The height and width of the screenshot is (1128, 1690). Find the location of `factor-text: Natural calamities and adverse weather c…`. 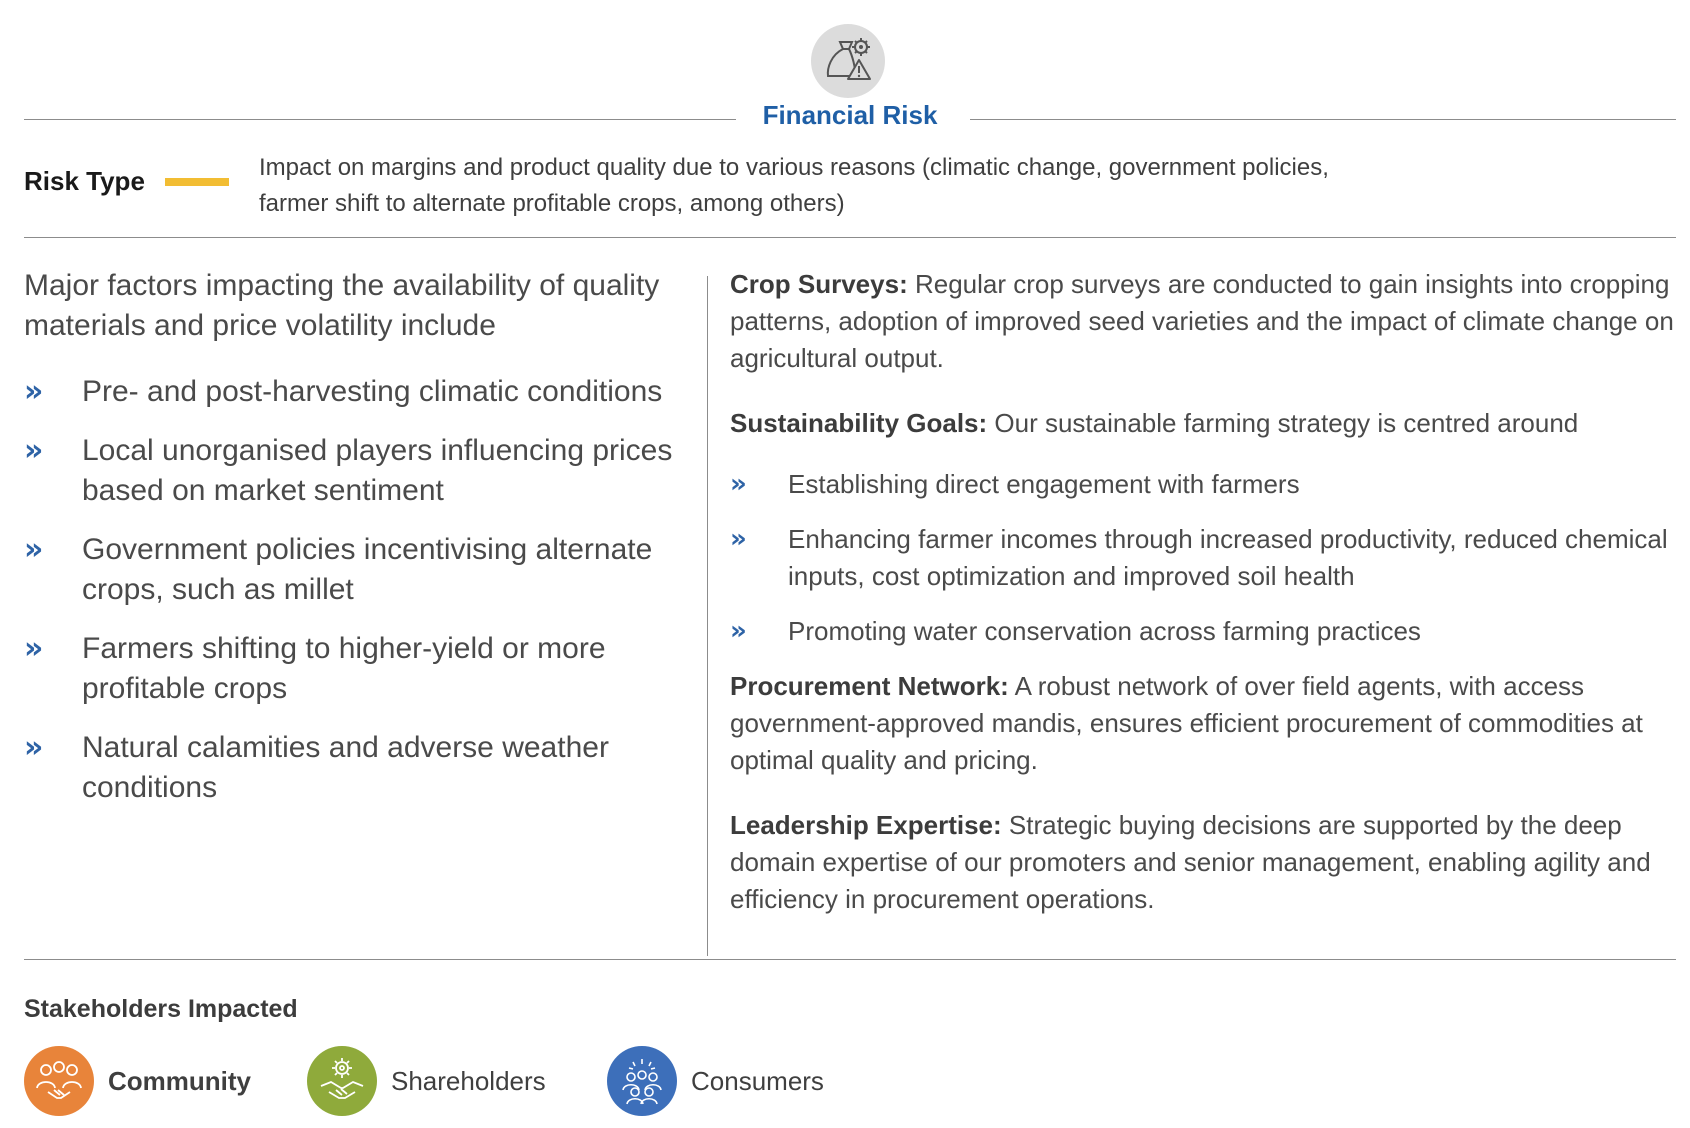

factor-text: Natural calamities and adverse weather c… is located at coordinates (345, 767).